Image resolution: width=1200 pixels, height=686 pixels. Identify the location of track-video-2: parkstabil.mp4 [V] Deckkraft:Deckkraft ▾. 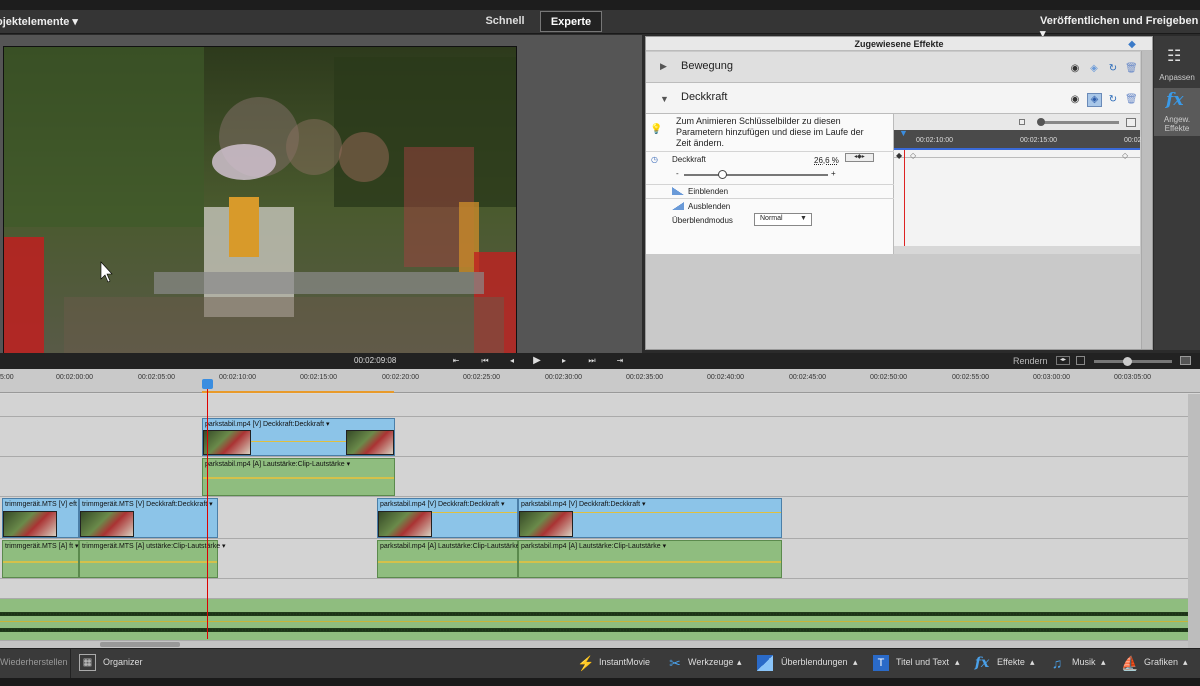
(594, 437).